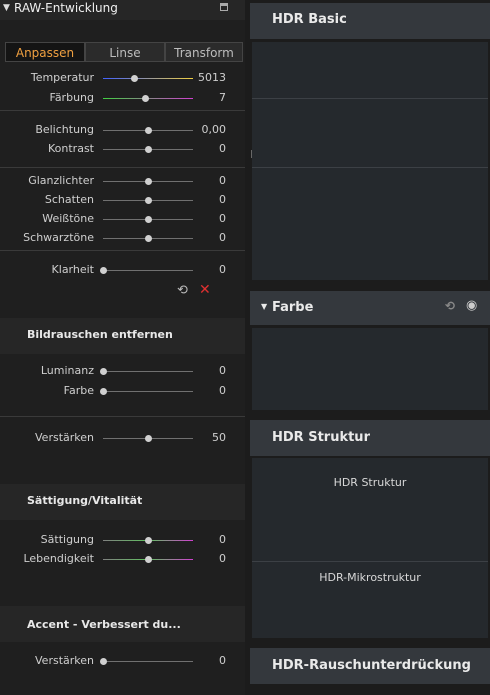 Image resolution: width=490 pixels, height=695 pixels. Describe the element at coordinates (370, 577) in the screenshot. I see `mikrostruktur-subtitle: HDR-Mikrostruktur` at that location.